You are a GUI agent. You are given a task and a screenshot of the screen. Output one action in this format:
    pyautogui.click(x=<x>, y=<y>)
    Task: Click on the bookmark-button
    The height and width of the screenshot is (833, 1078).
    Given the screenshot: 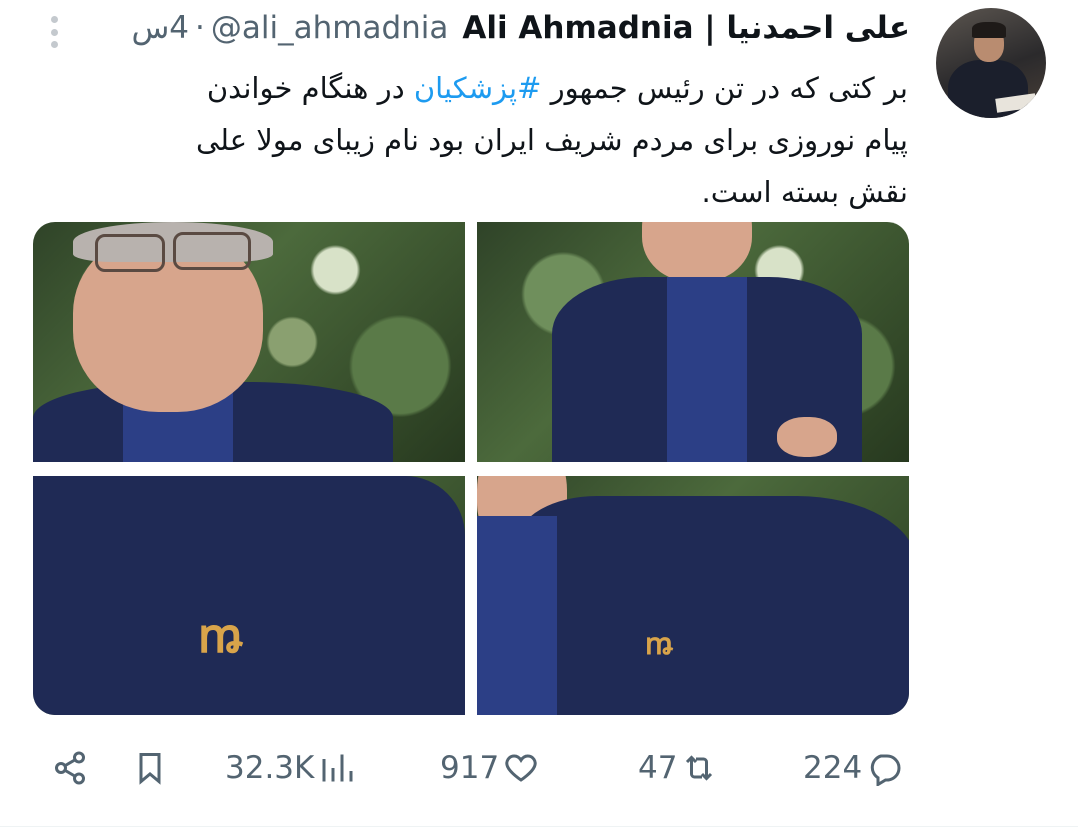 What is the action you would take?
    pyautogui.click(x=150, y=768)
    